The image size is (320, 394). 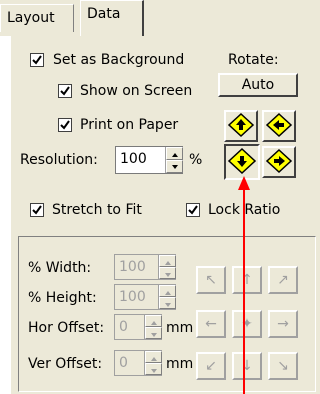 I want to click on arrow-down-right-icon: ↘, so click(x=283, y=366).